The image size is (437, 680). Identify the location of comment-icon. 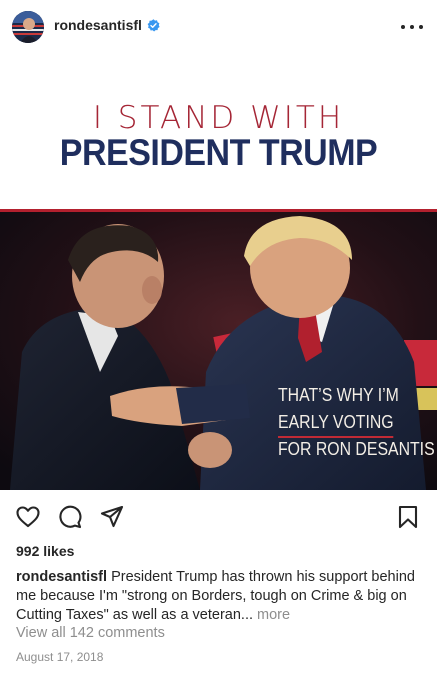
(70, 517).